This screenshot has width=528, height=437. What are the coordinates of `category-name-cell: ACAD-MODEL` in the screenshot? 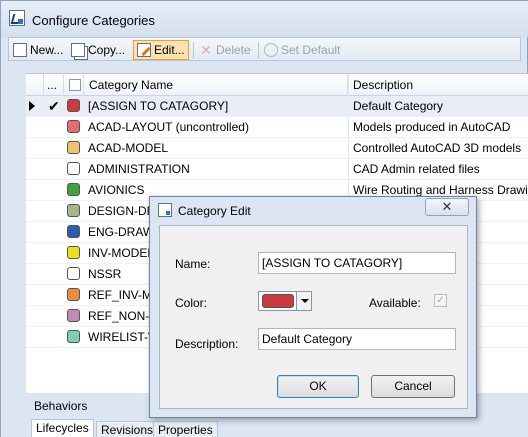 It's located at (128, 148).